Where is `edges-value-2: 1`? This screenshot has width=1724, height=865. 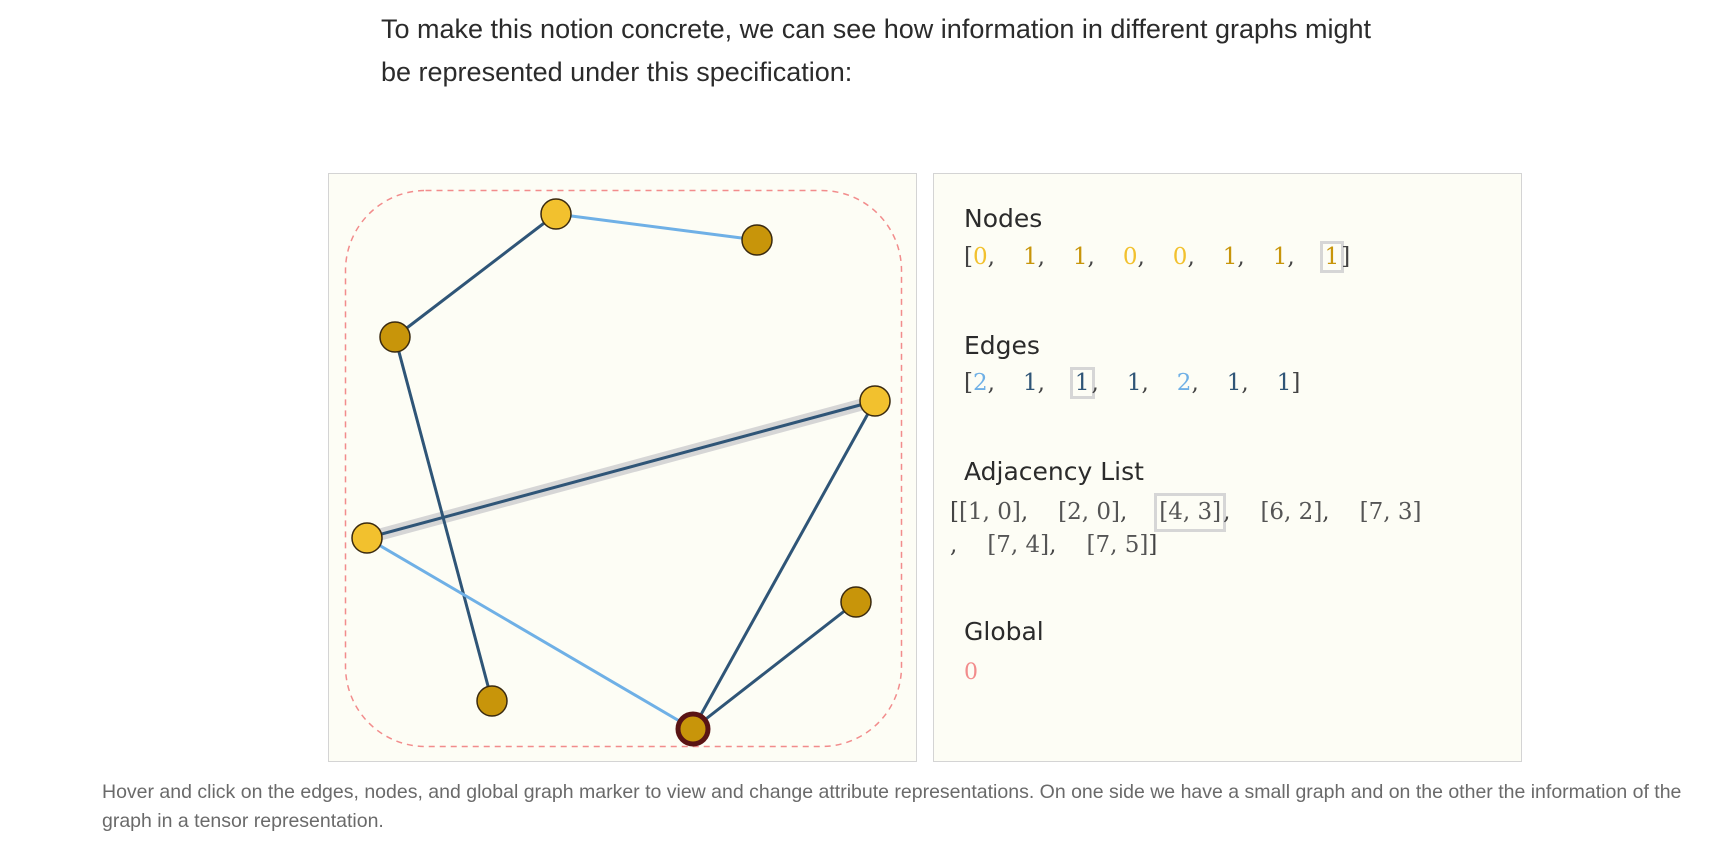 edges-value-2: 1 is located at coordinates (1082, 383).